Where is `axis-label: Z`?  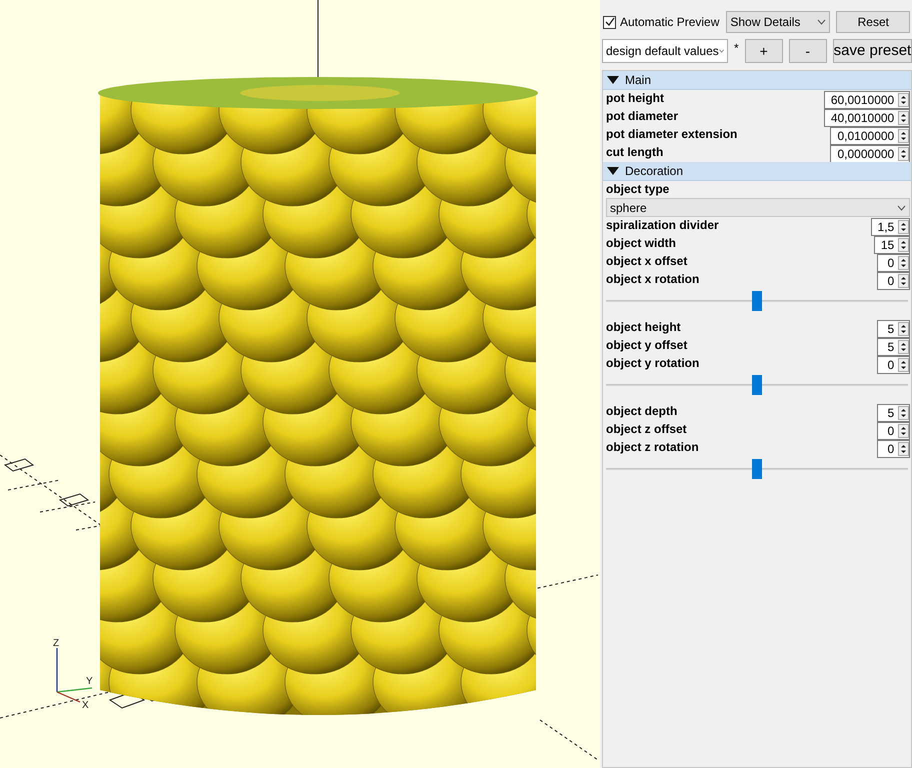 axis-label: Z is located at coordinates (56, 643).